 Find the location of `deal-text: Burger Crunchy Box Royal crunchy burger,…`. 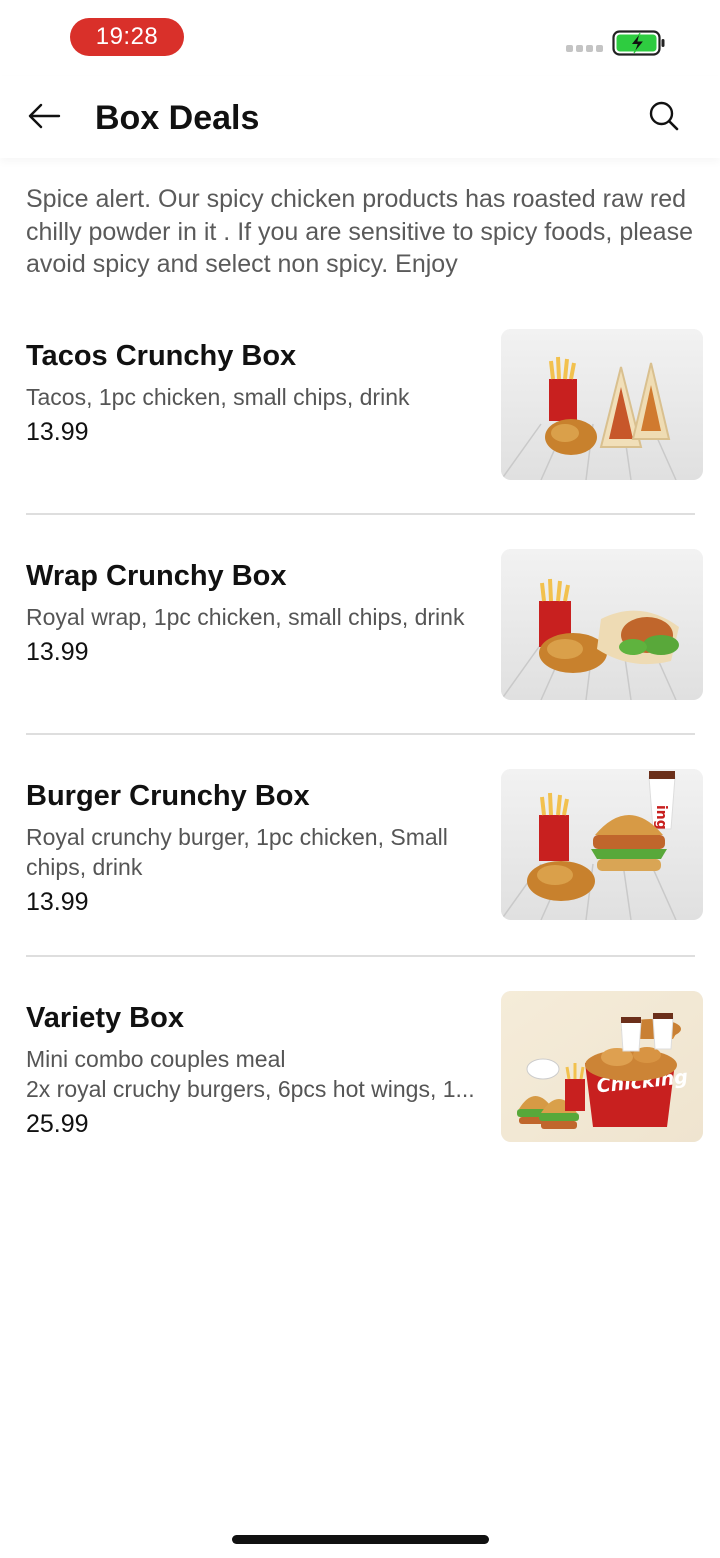

deal-text: Burger Crunchy Box Royal crunchy burger,… is located at coordinates (263, 847).